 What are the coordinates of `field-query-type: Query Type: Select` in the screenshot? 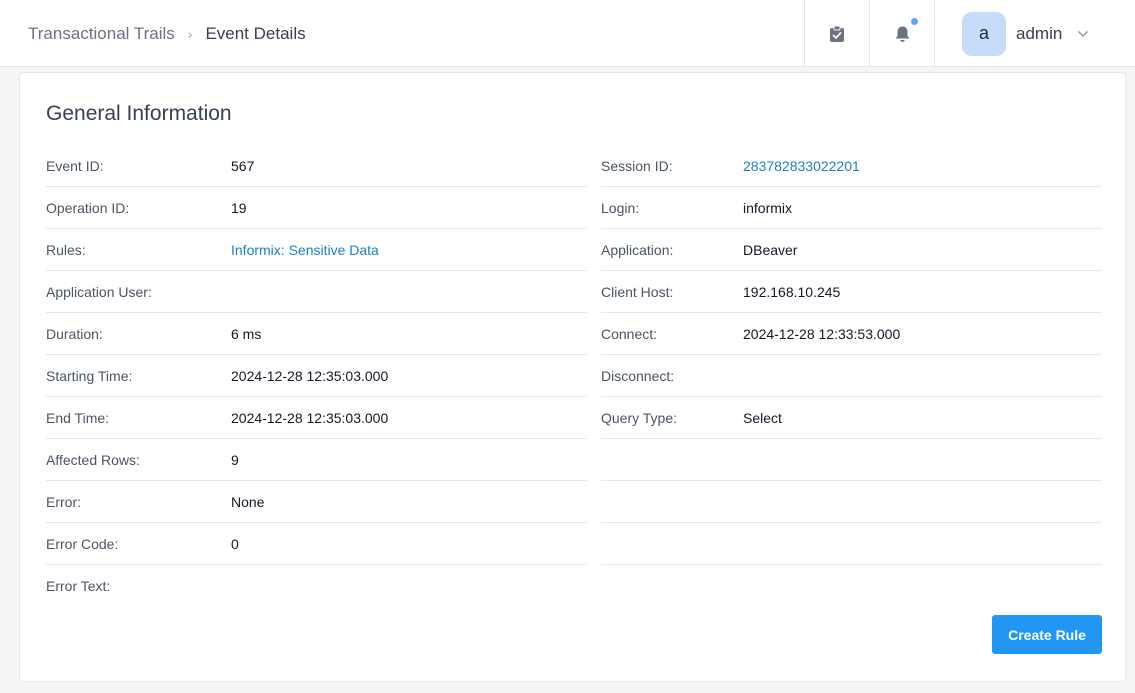 It's located at (851, 418).